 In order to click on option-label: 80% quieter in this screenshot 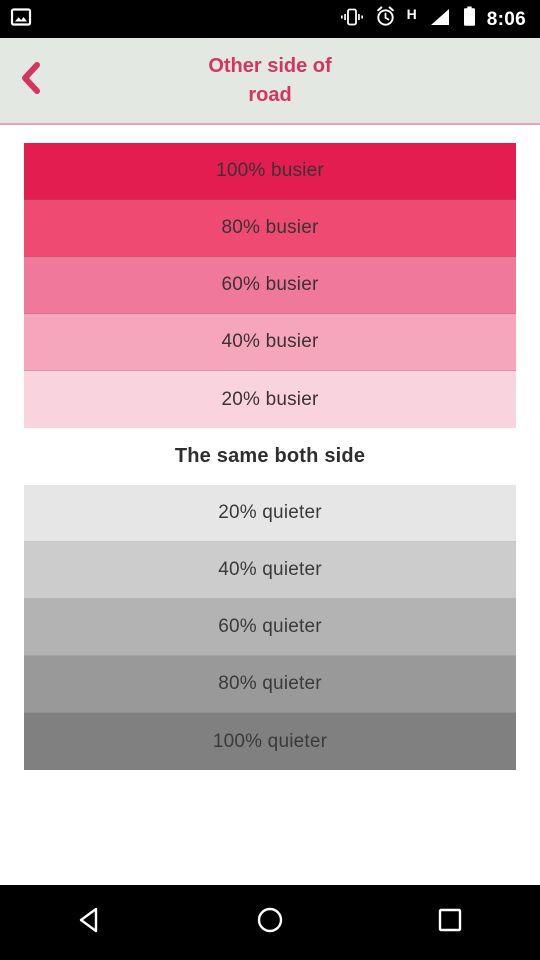, I will do `click(270, 683)`.